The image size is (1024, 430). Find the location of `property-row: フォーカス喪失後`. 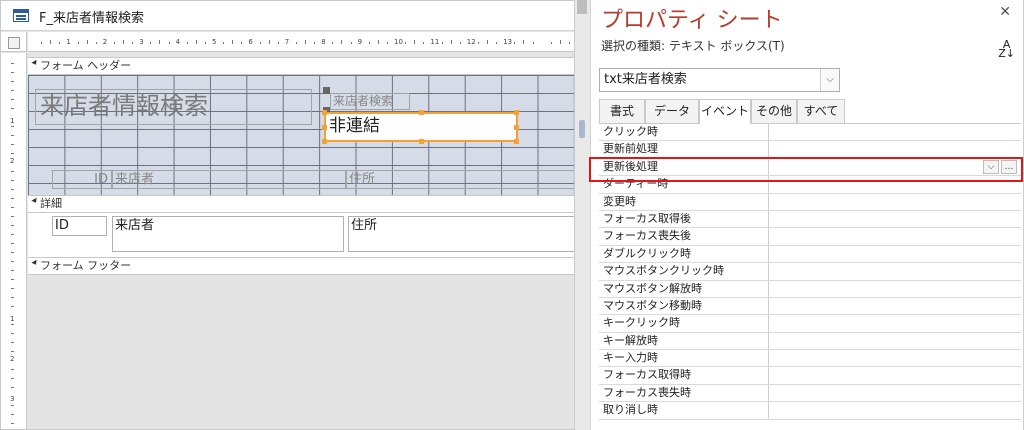

property-row: フォーカス喪失後 is located at coordinates (810, 237).